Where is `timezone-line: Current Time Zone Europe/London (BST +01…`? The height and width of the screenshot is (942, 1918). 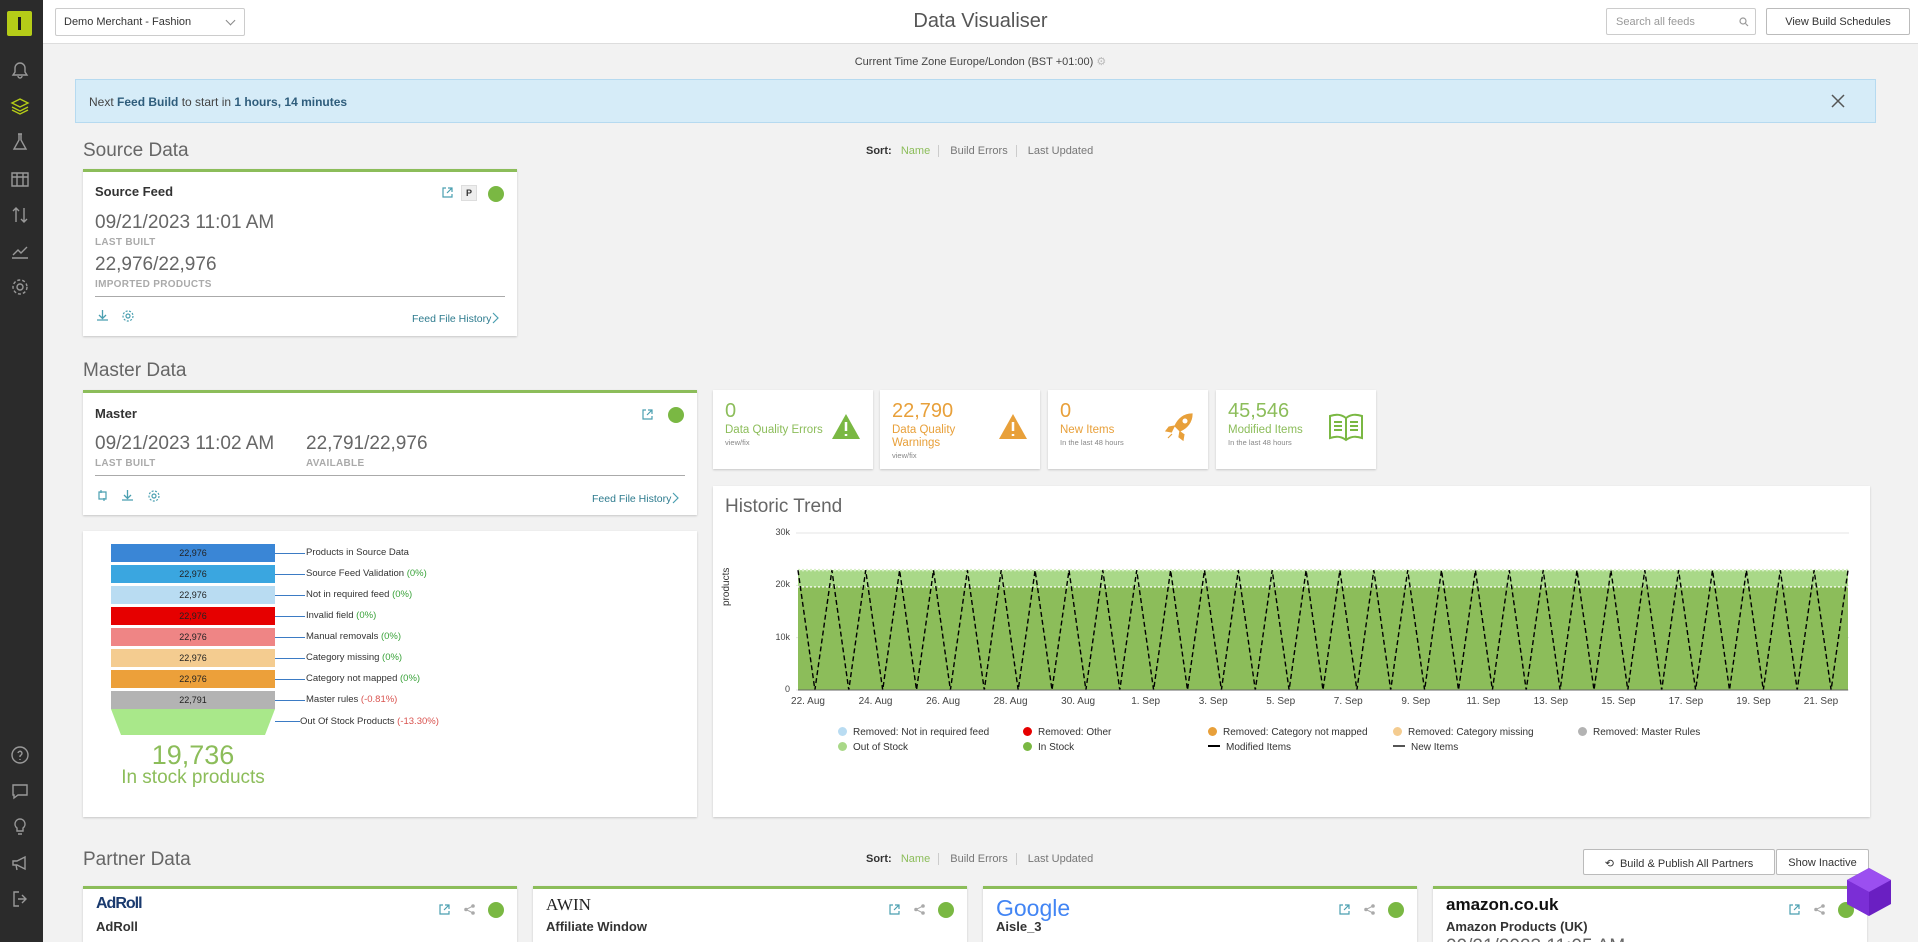 timezone-line: Current Time Zone Europe/London (BST +01… is located at coordinates (980, 61).